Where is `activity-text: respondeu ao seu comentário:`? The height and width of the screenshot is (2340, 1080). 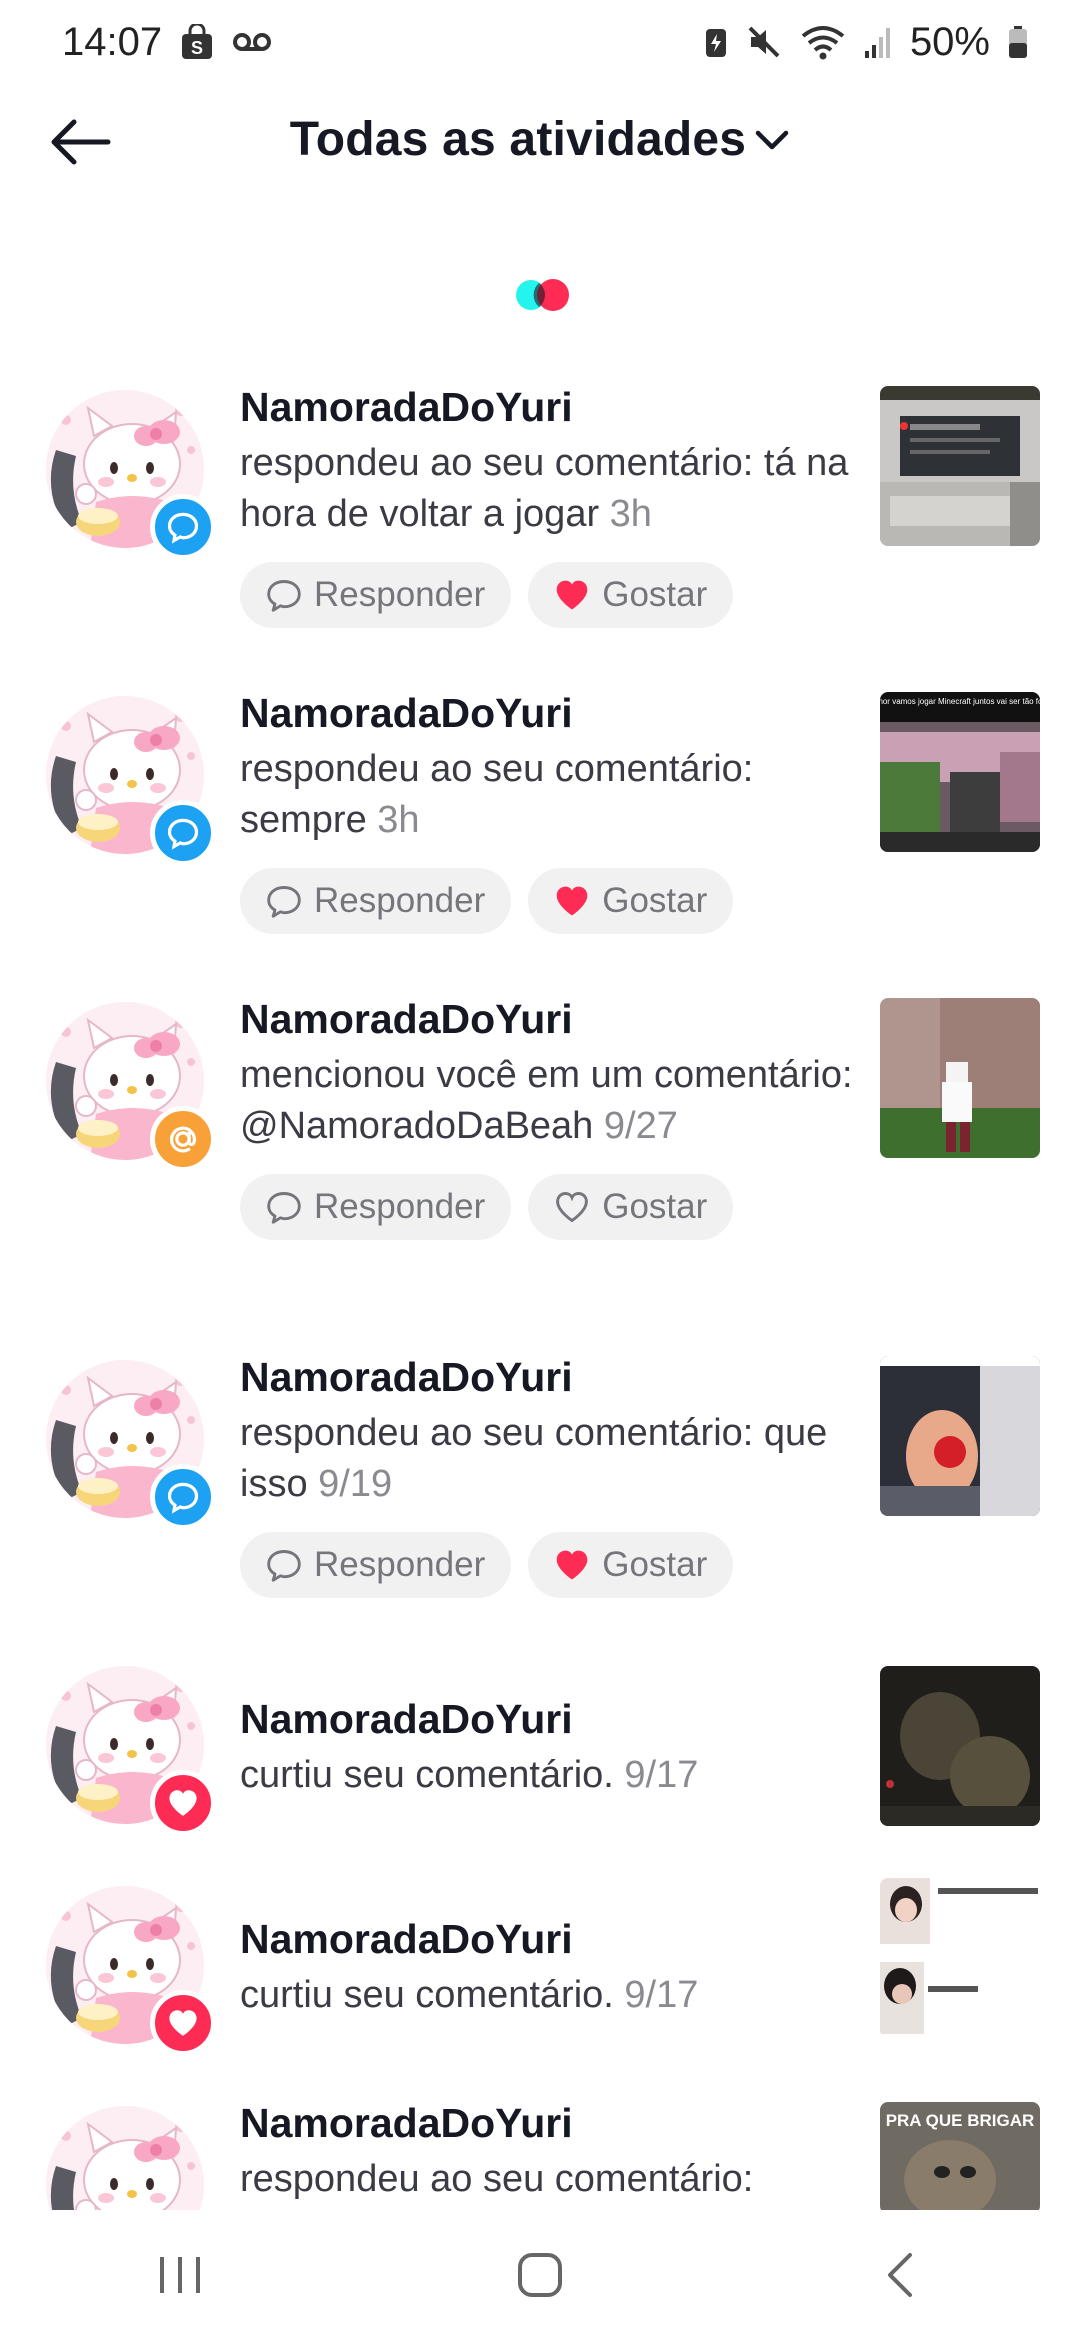 activity-text: respondeu ao seu comentário: is located at coordinates (497, 2179).